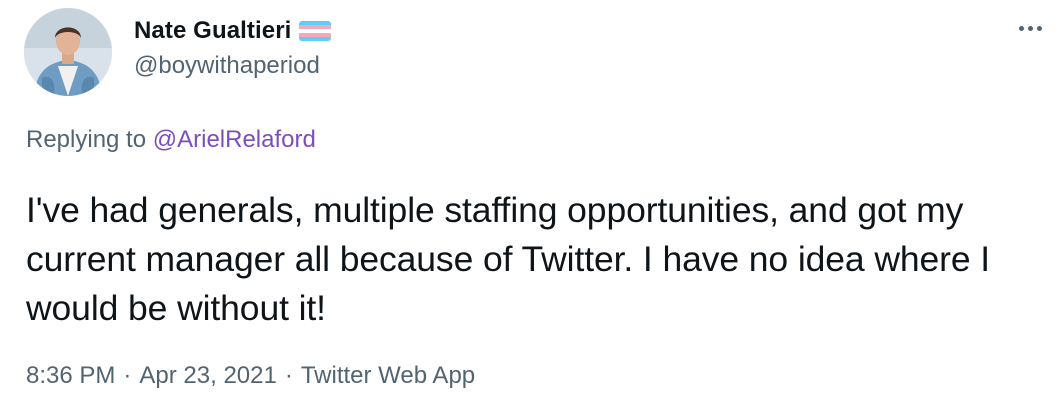 The image size is (1064, 420). I want to click on author-name-row: Nate Gualtieri, so click(233, 31).